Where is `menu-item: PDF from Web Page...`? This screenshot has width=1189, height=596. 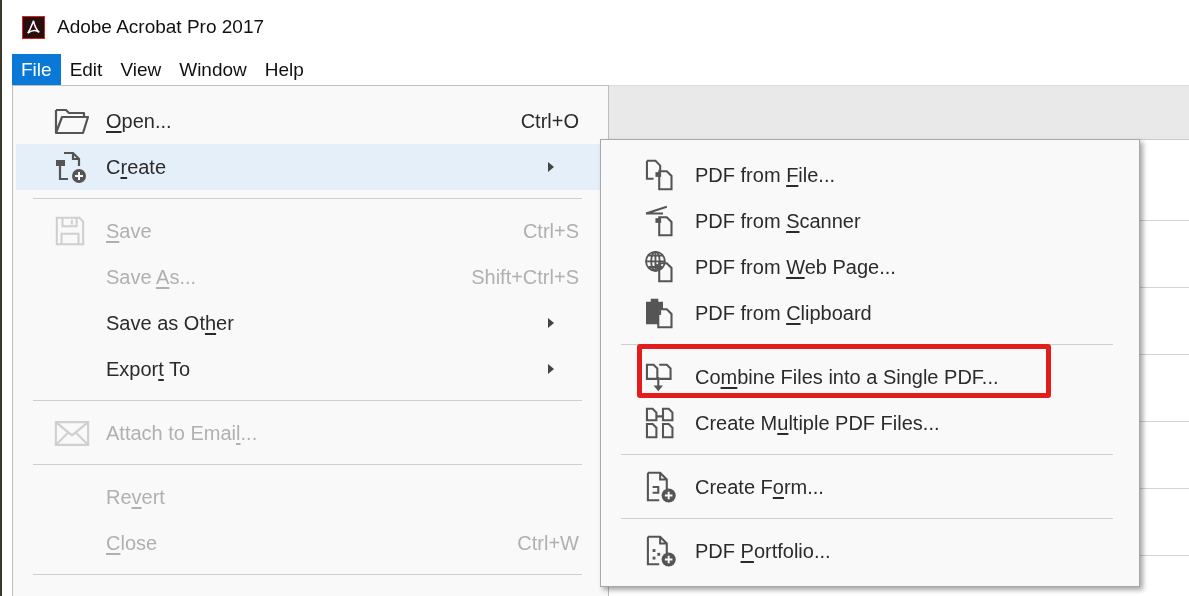
menu-item: PDF from Web Page... is located at coordinates (870, 267).